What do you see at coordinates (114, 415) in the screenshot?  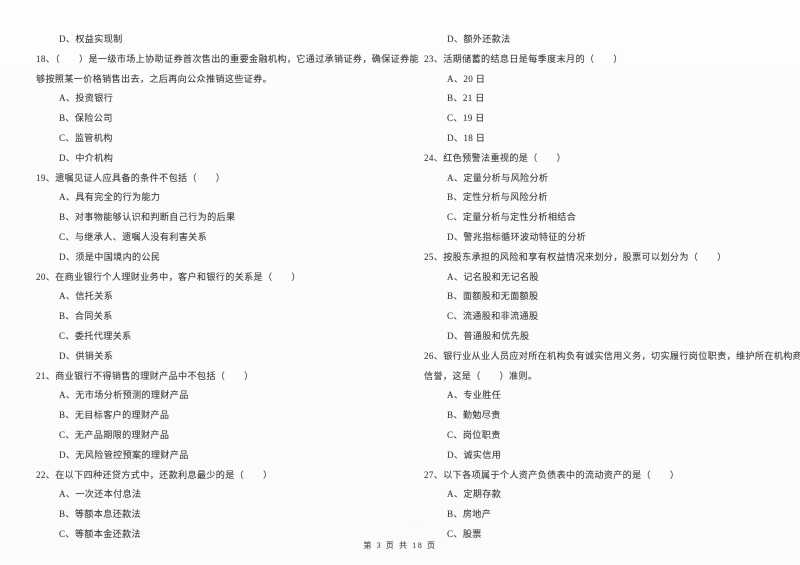 I see `option-21-b: B、无目标客户的理财产品` at bounding box center [114, 415].